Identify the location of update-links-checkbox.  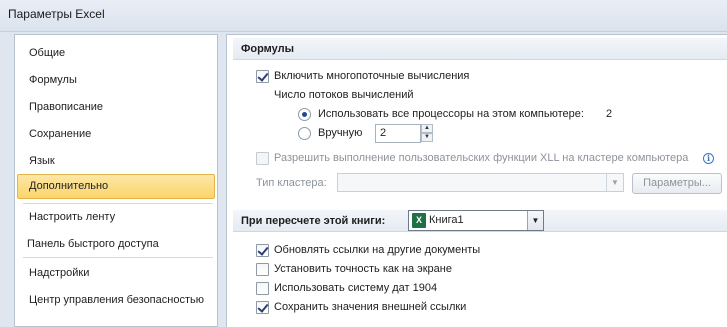
(262, 250).